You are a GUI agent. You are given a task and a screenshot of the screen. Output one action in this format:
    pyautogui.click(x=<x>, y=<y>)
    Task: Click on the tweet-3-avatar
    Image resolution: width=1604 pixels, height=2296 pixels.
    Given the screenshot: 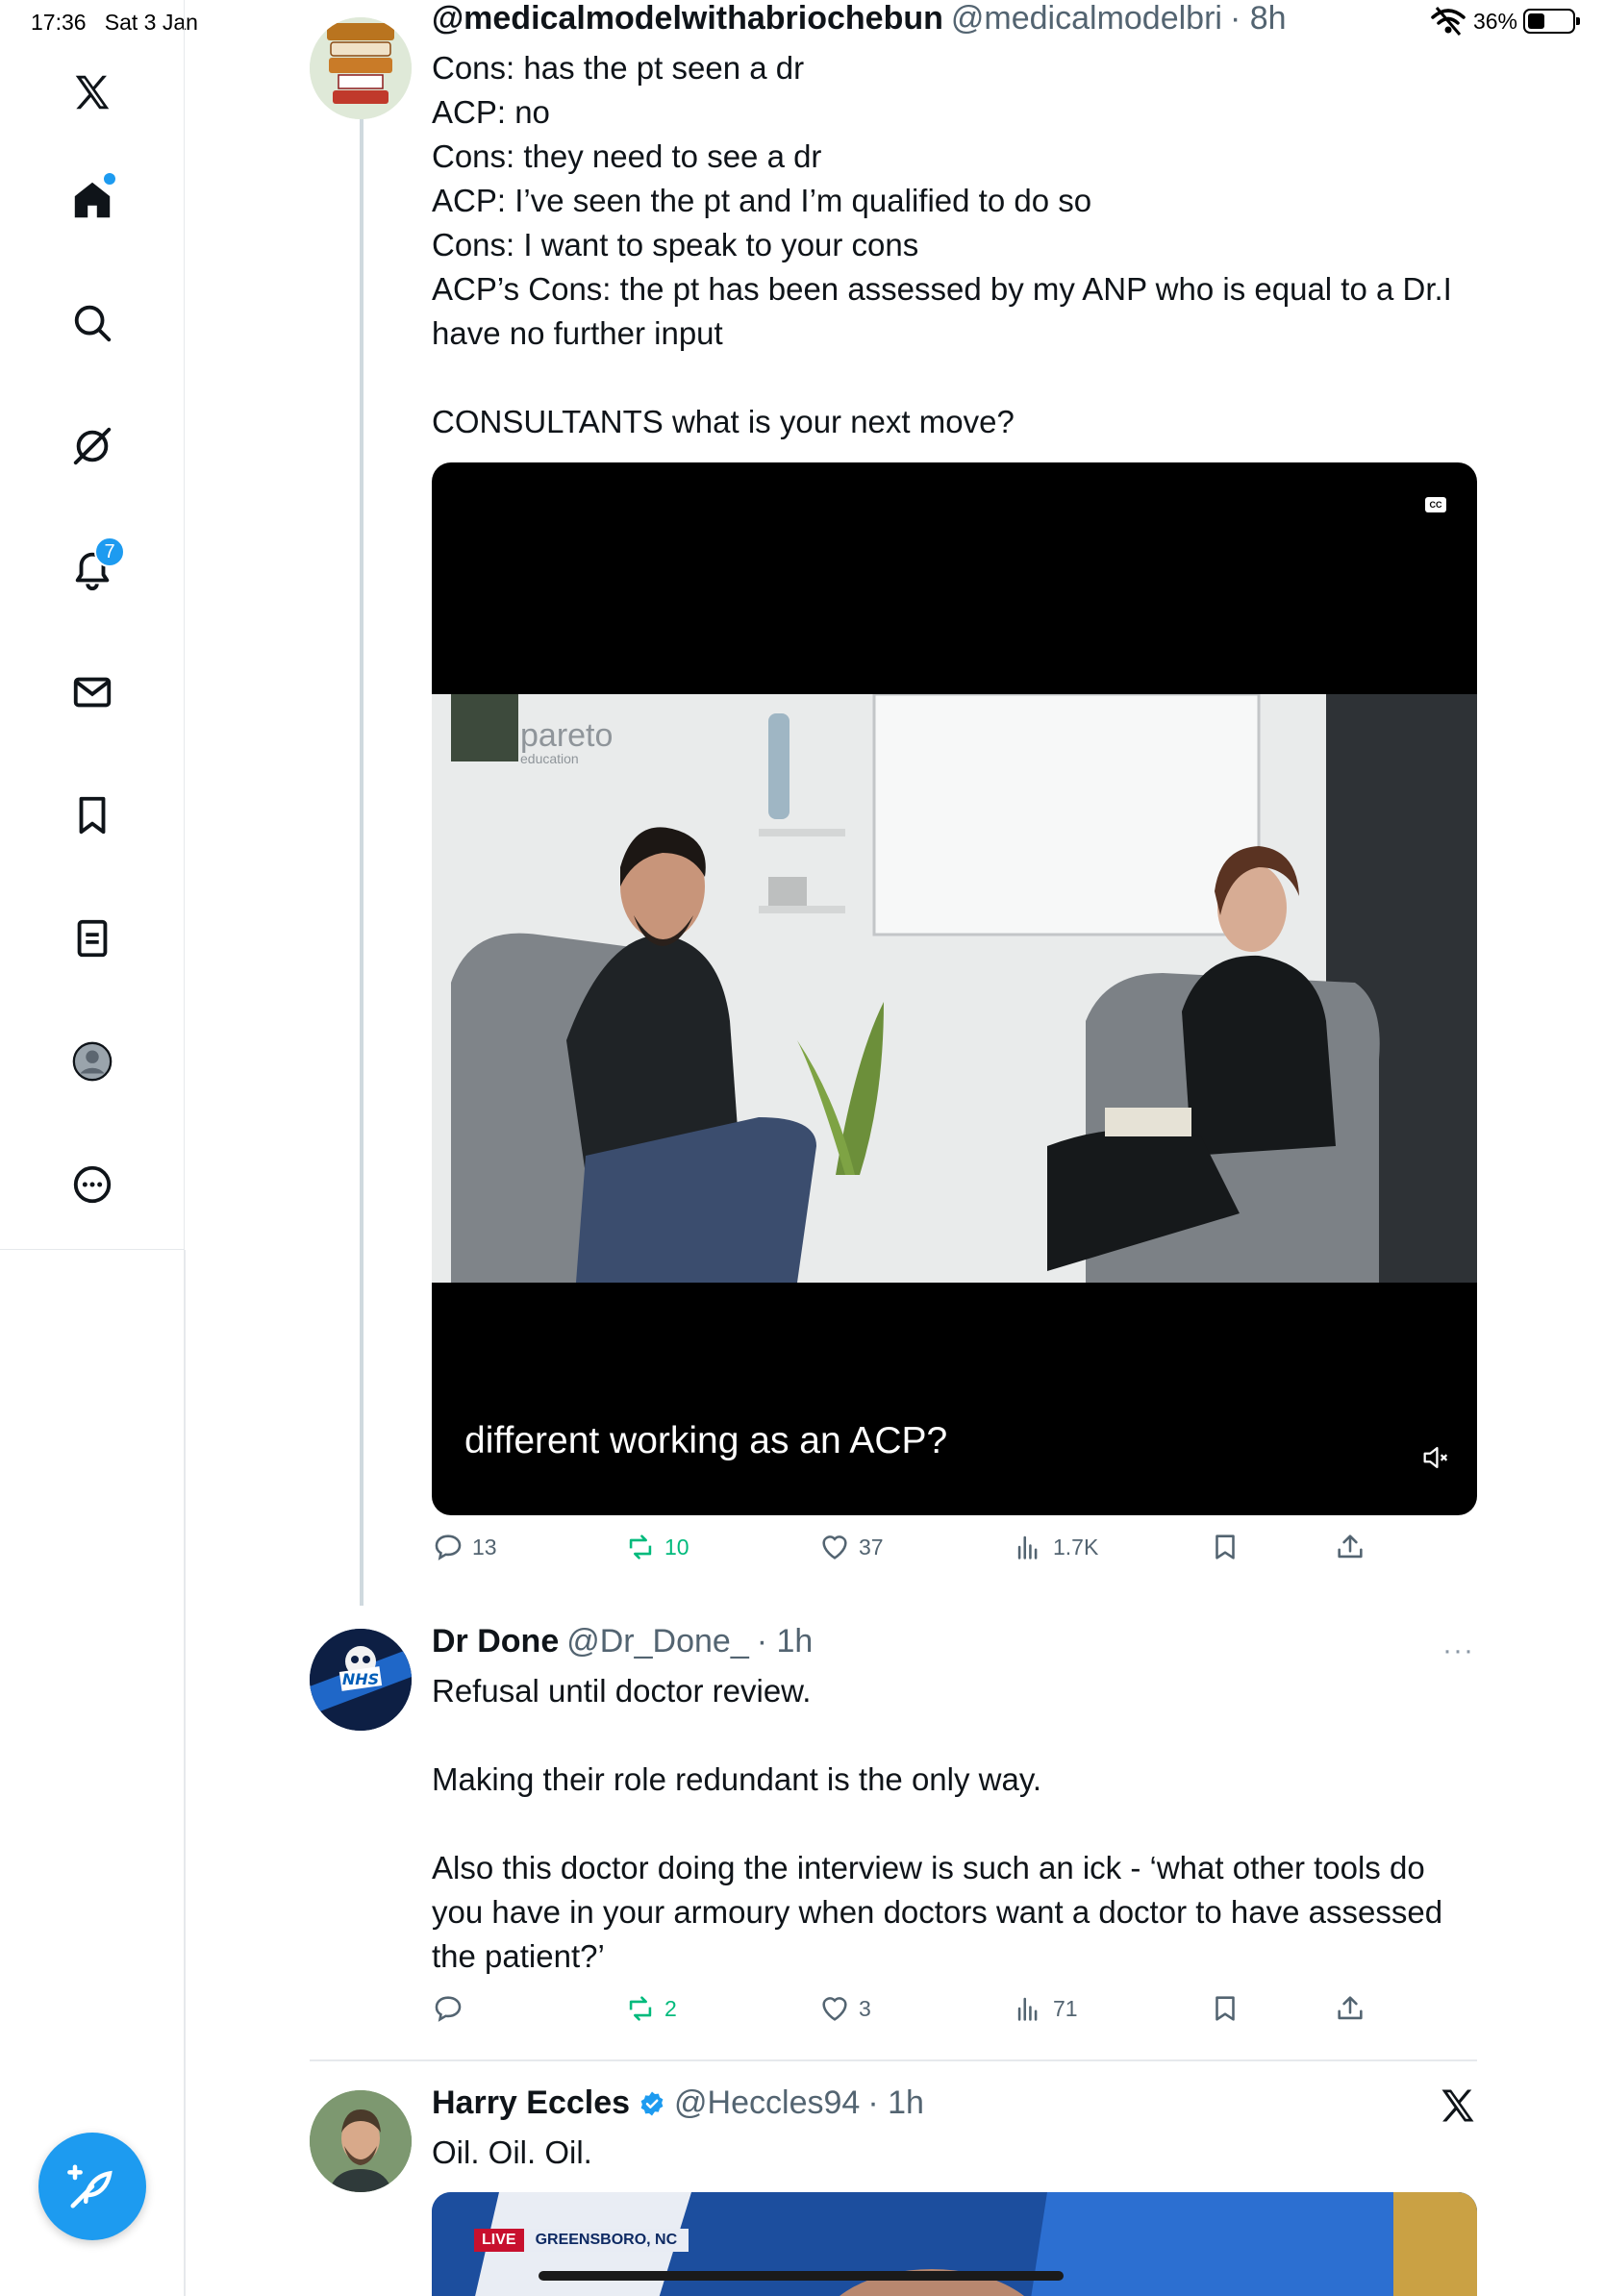 What is the action you would take?
    pyautogui.click(x=361, y=2141)
    